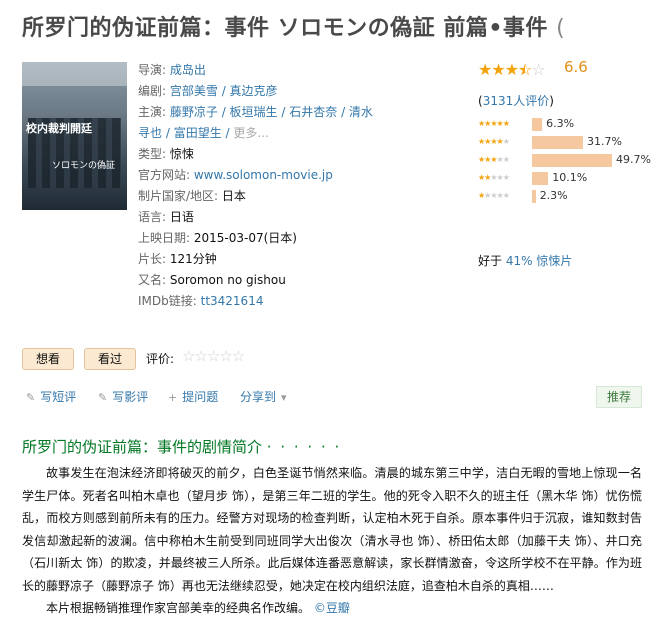 The image size is (656, 635). I want to click on rating-percent: 49.7%, so click(633, 159).